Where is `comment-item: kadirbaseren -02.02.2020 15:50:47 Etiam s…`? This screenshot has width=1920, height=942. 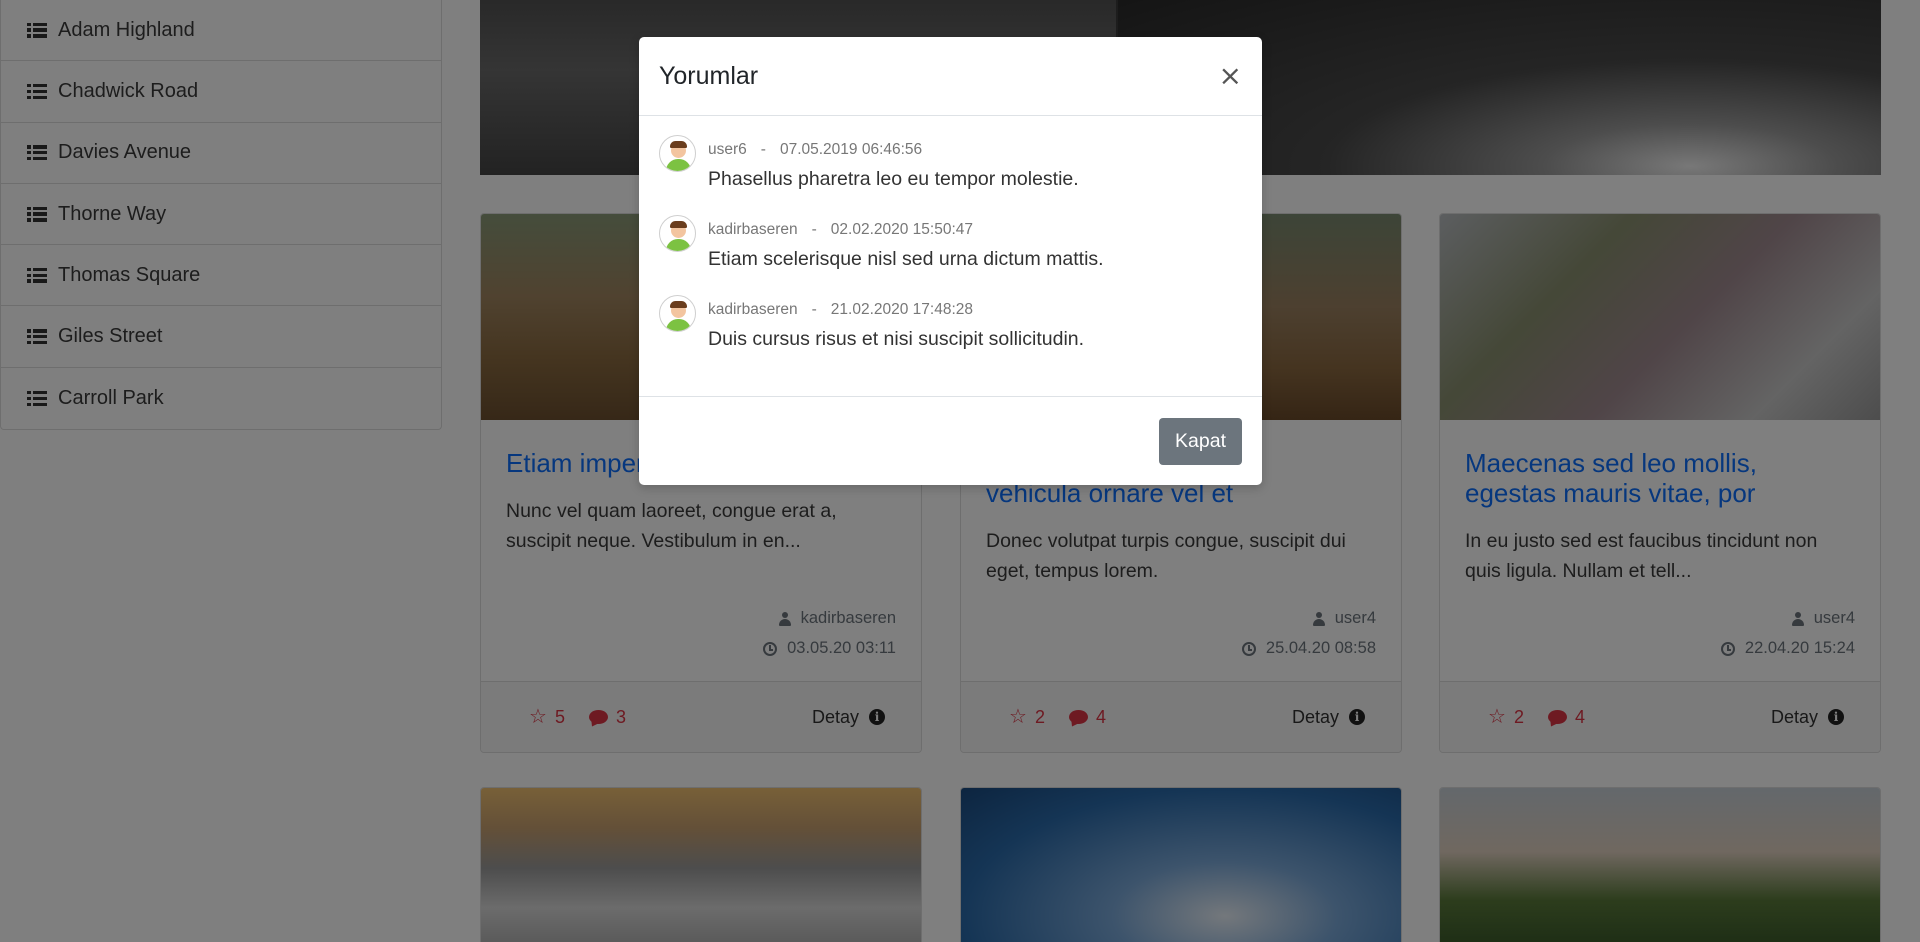
comment-item: kadirbaseren -02.02.2020 15:50:47 Etiam s… is located at coordinates (950, 254).